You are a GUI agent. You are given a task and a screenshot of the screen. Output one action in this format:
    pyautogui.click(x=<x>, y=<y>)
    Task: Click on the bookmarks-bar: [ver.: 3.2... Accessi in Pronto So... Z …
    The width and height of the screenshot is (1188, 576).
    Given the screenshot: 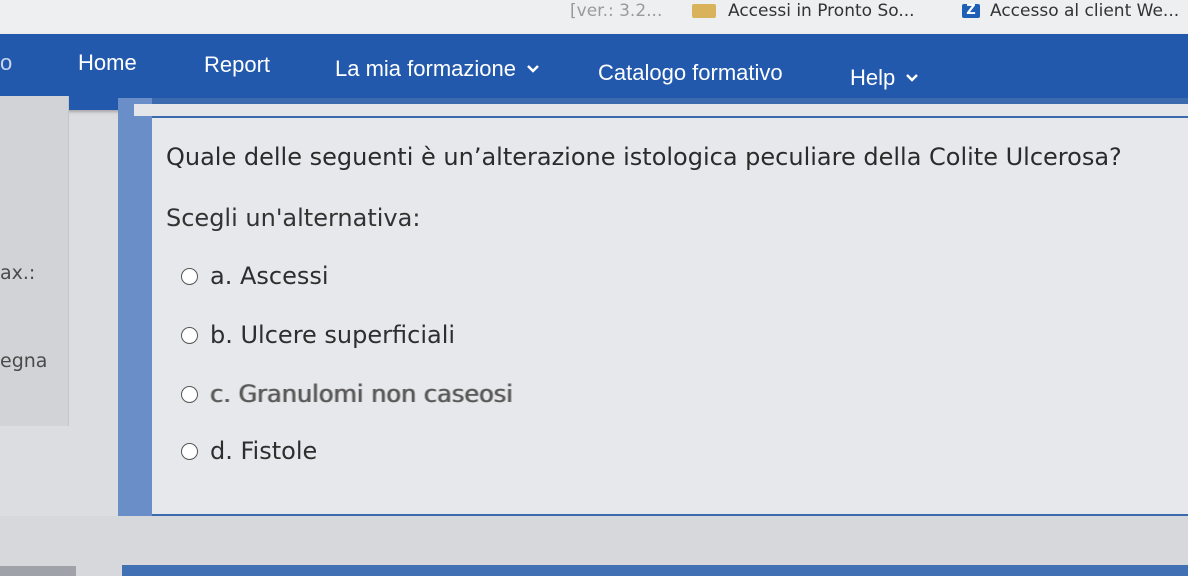 What is the action you would take?
    pyautogui.click(x=594, y=17)
    